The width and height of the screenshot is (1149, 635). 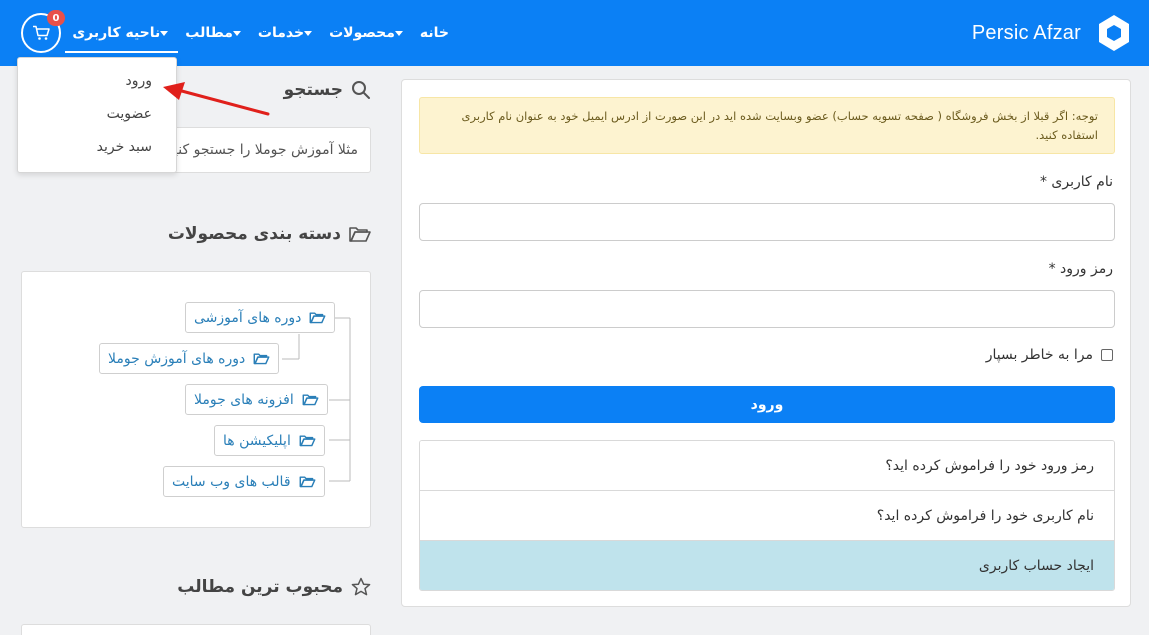 I want to click on brand-name: Persic Afzar, so click(x=1026, y=33).